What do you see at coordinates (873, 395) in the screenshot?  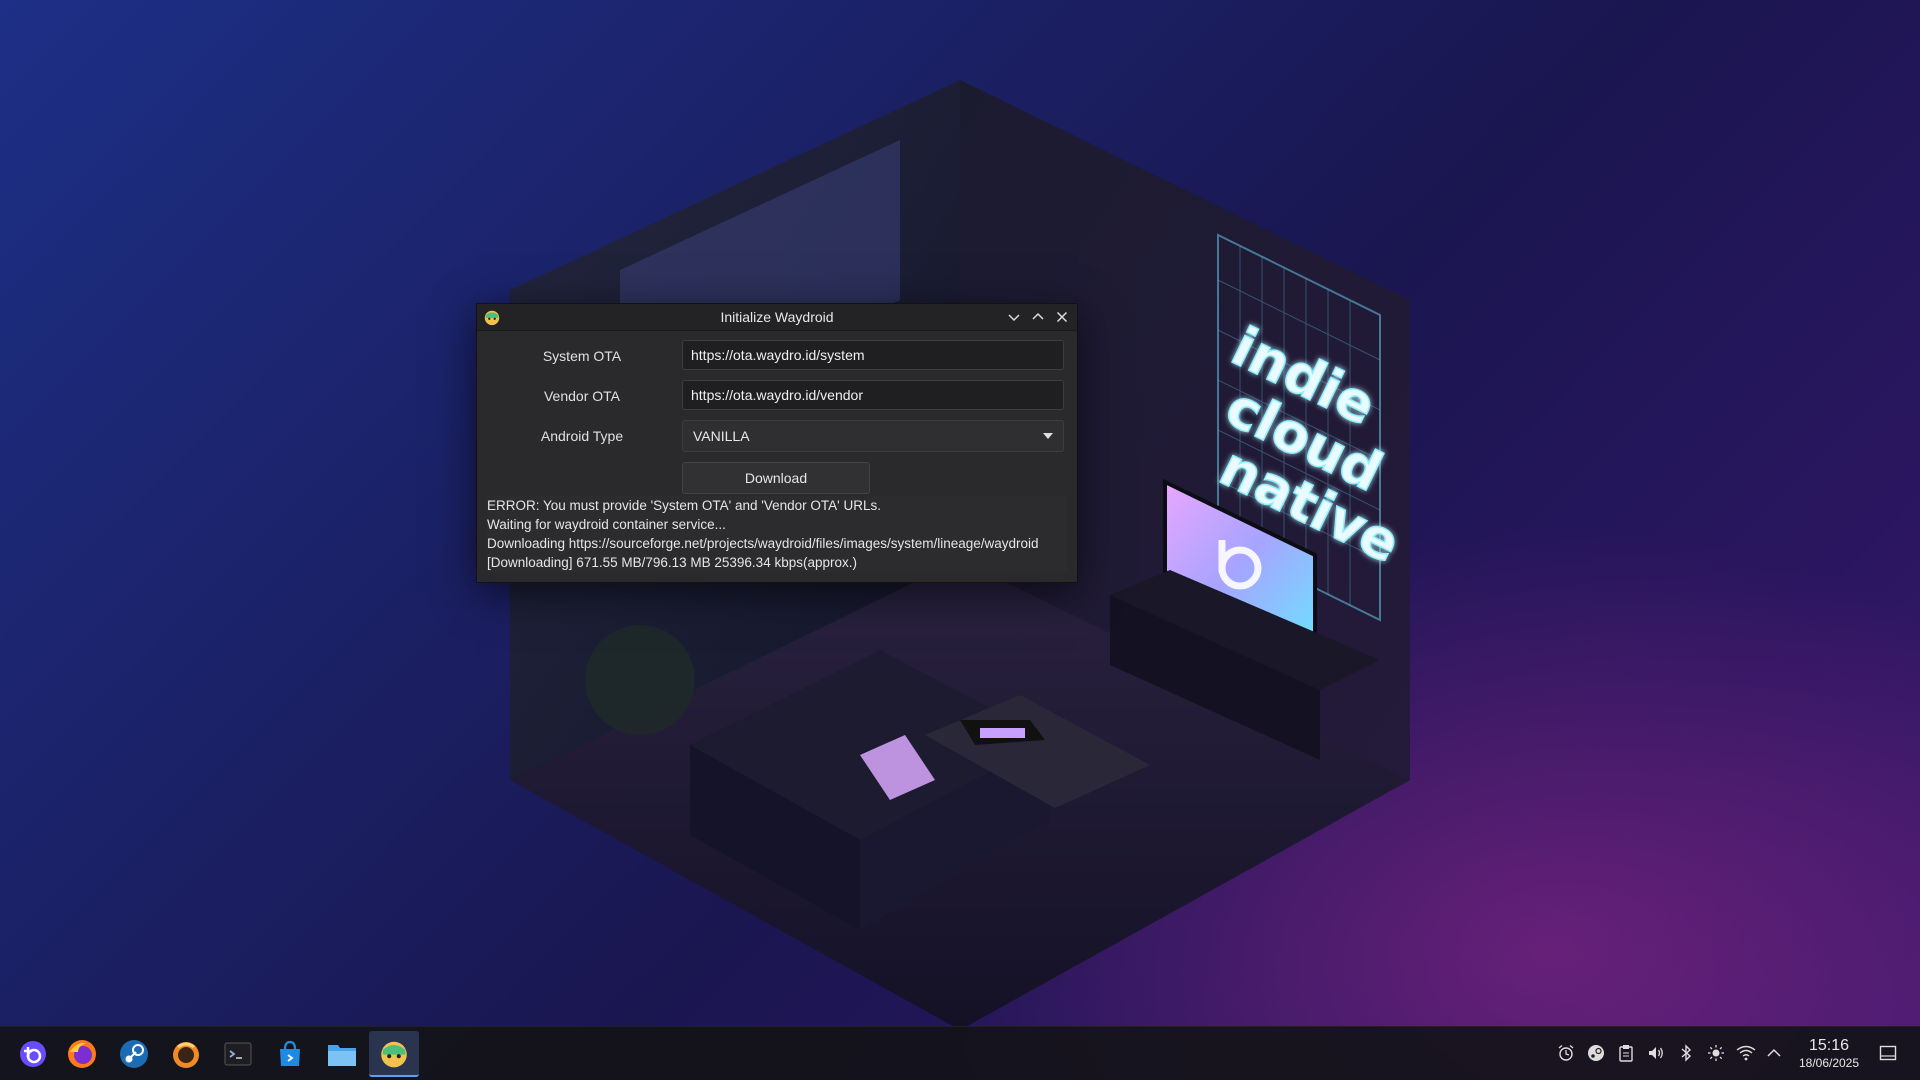 I see `vendor-ota-input: https://ota.waydro.id/vendor` at bounding box center [873, 395].